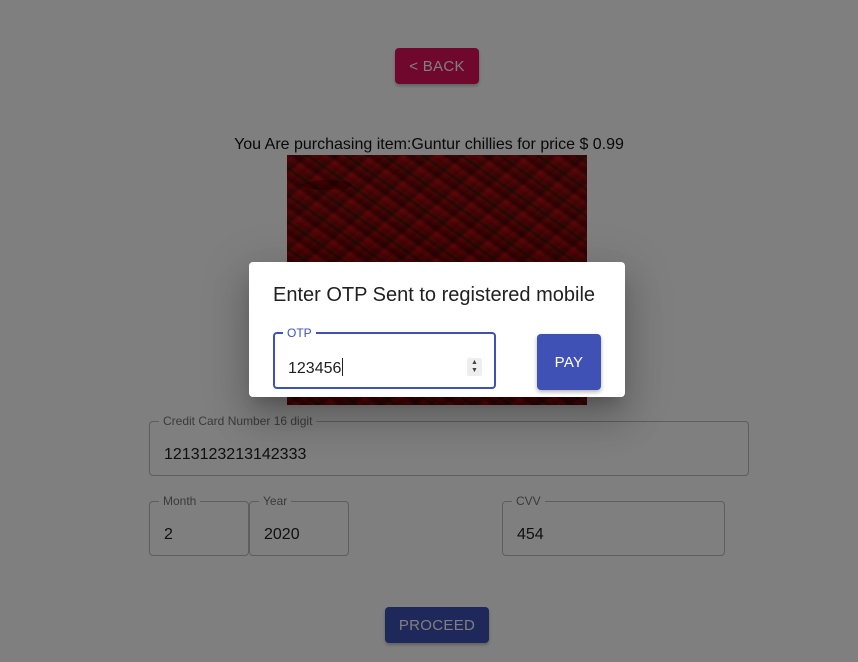 This screenshot has height=662, width=858. What do you see at coordinates (384, 357) in the screenshot?
I see `otp-input: OTP 123456 ▲ ▼` at bounding box center [384, 357].